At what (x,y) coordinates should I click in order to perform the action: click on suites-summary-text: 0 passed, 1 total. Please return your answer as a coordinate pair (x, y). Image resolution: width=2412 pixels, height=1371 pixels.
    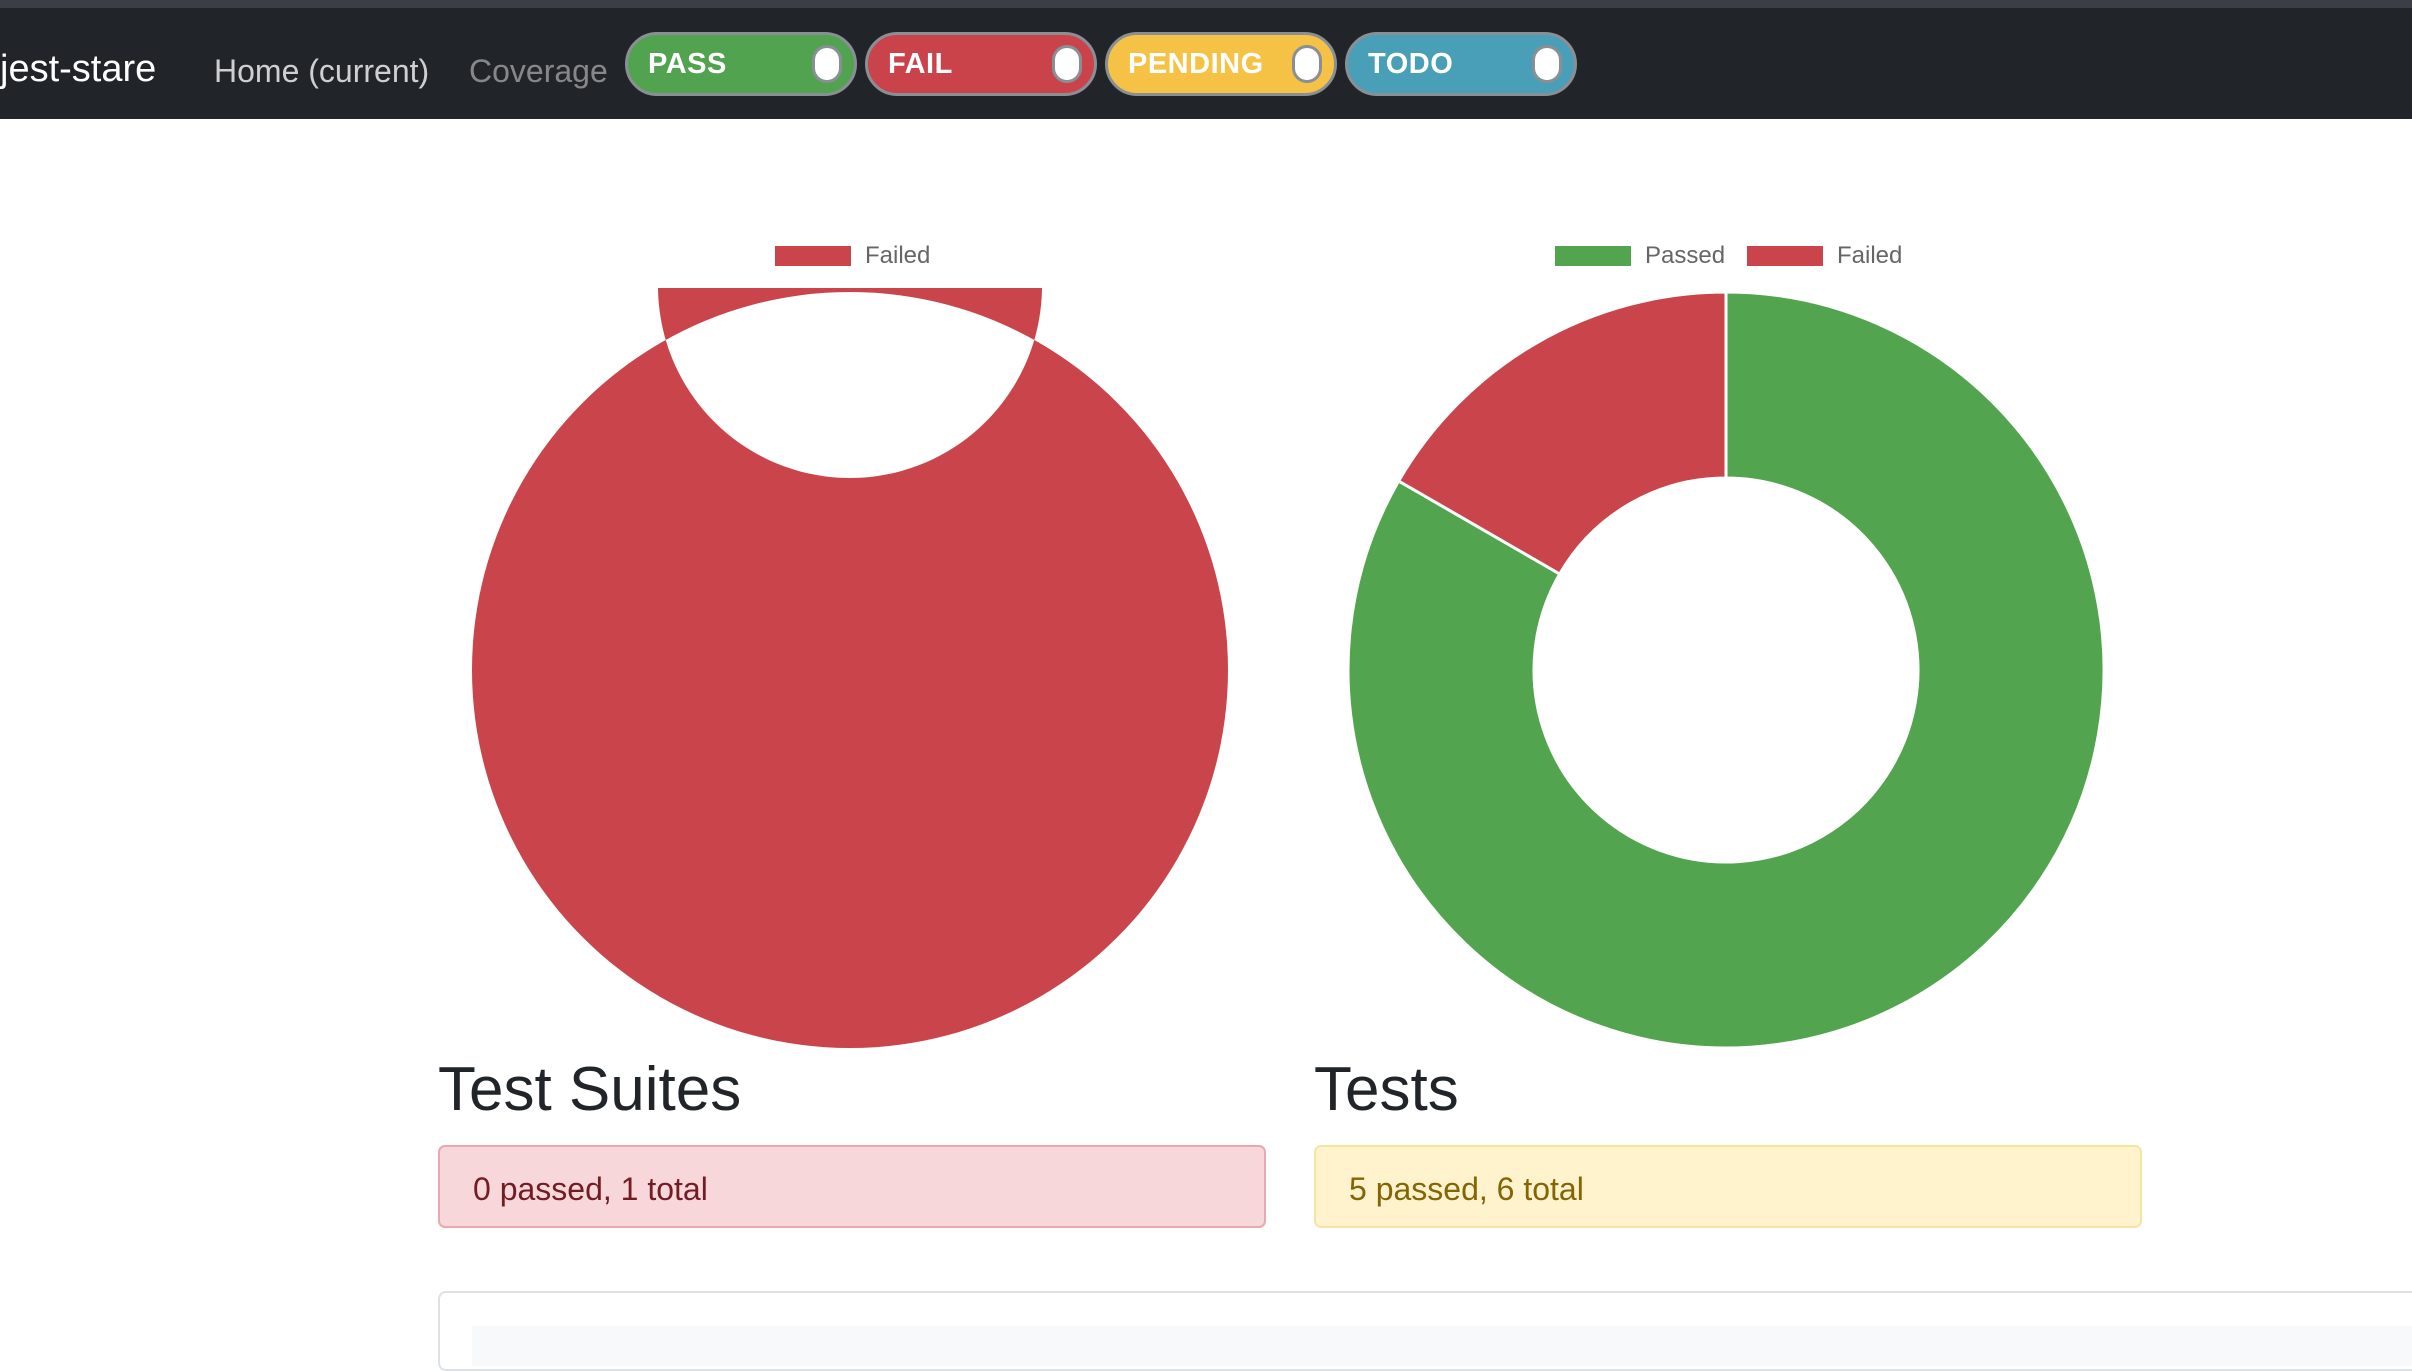
    Looking at the image, I should click on (590, 1189).